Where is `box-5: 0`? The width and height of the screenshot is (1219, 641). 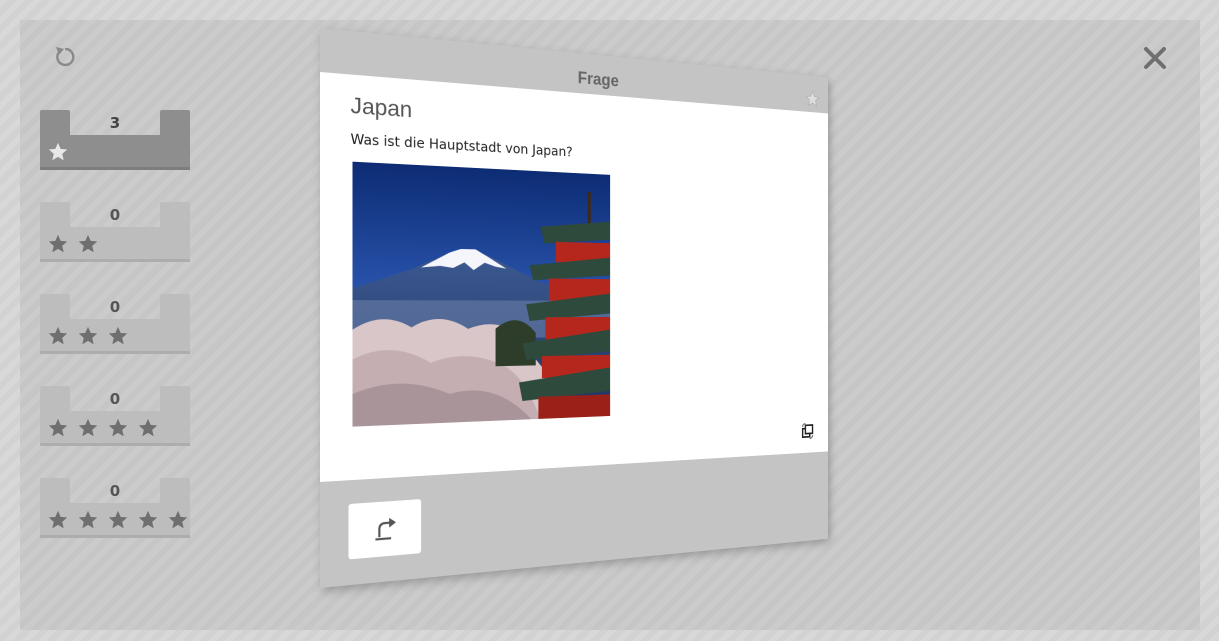
box-5: 0 is located at coordinates (115, 508).